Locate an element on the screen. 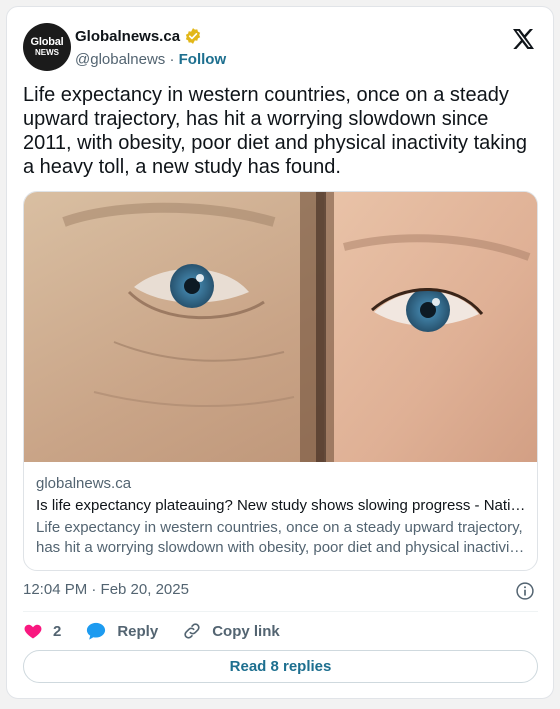 The width and height of the screenshot is (560, 709). reply-label: Reply is located at coordinates (138, 631).